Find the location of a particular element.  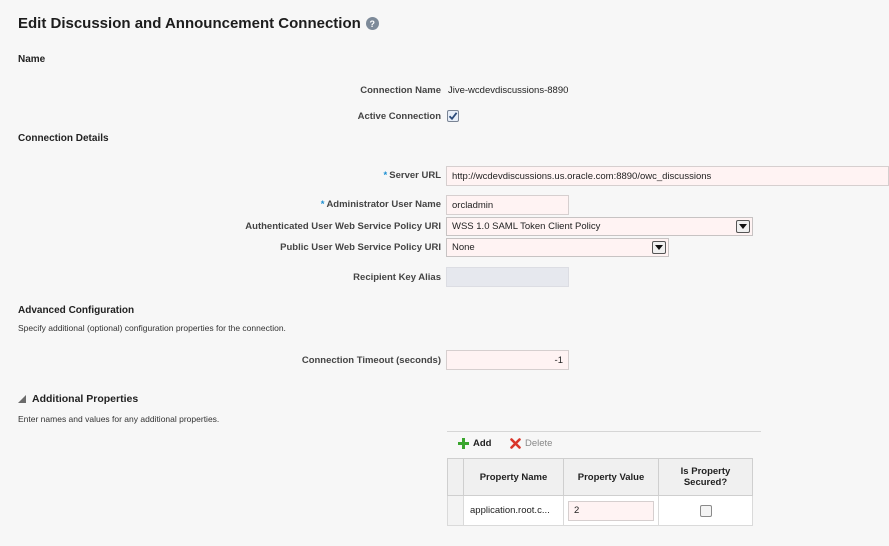

connection-details-heading: Connection Details is located at coordinates (63, 138).